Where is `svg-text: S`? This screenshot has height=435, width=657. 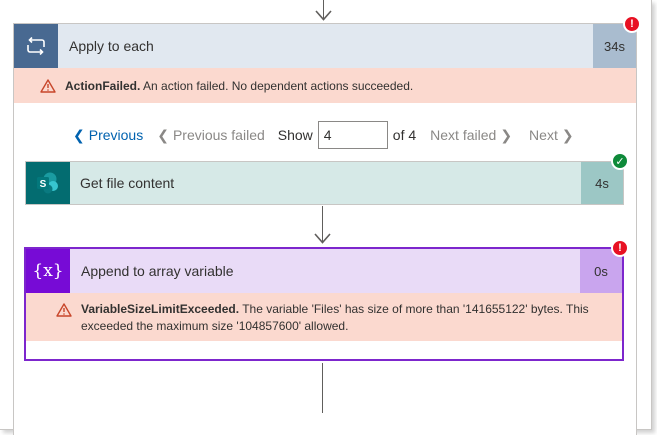 svg-text: S is located at coordinates (43, 184).